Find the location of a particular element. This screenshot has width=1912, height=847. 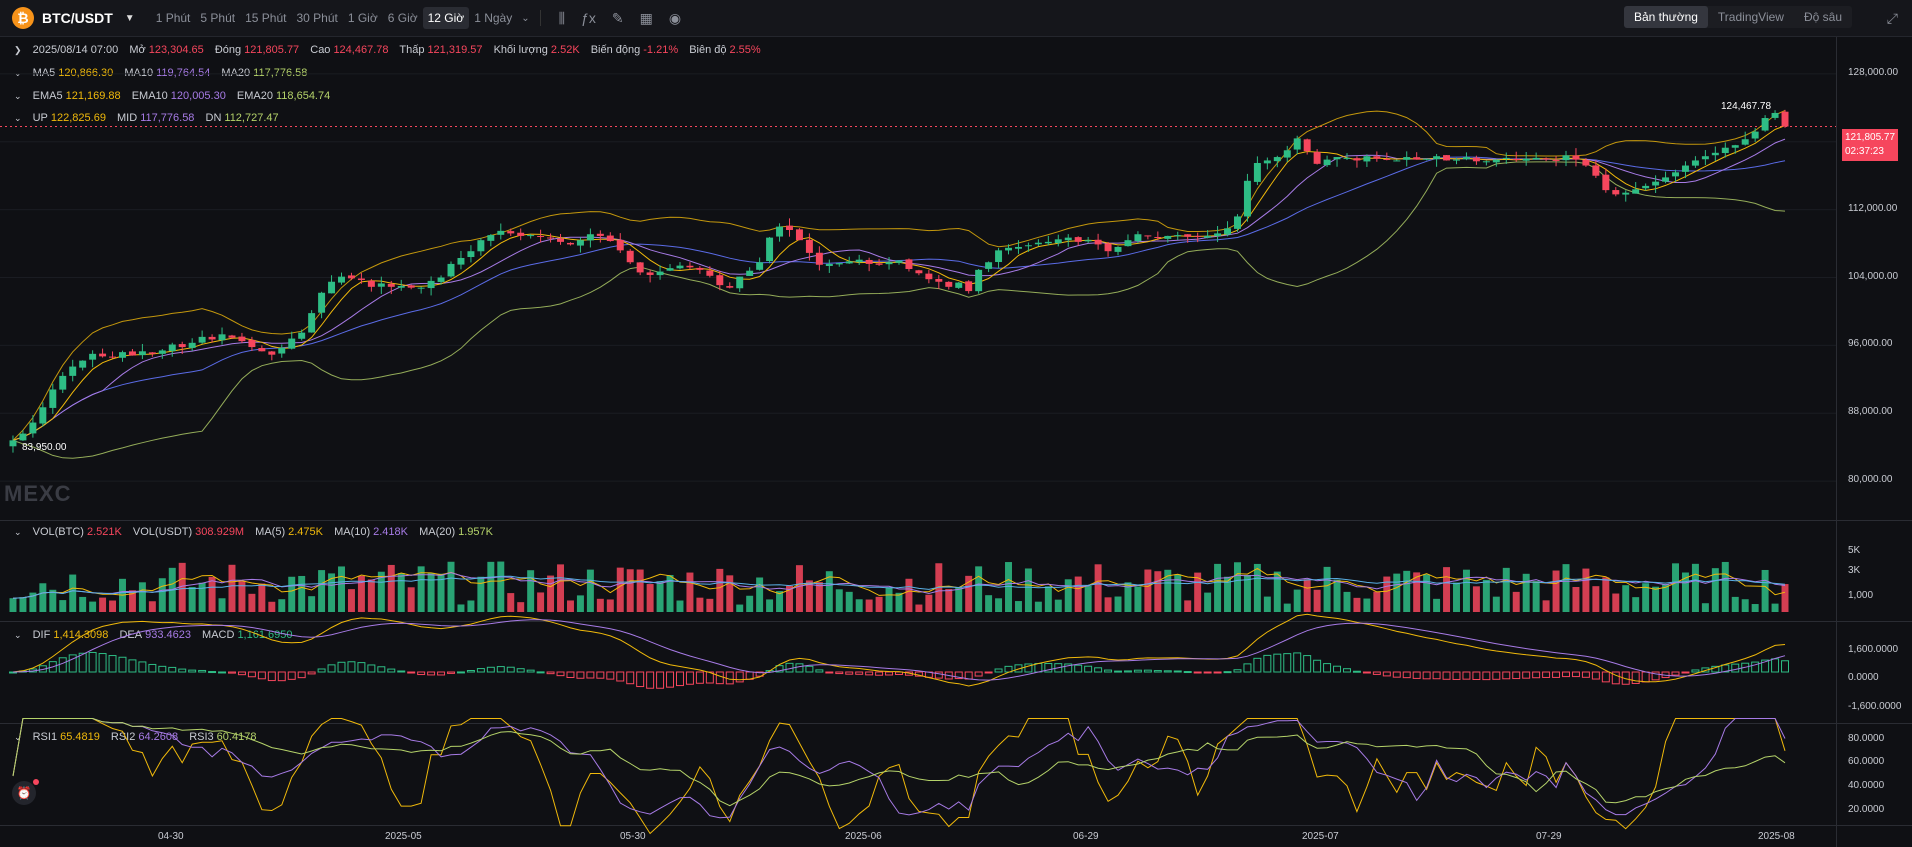

price-tick: 80,000.00 is located at coordinates (1870, 480).